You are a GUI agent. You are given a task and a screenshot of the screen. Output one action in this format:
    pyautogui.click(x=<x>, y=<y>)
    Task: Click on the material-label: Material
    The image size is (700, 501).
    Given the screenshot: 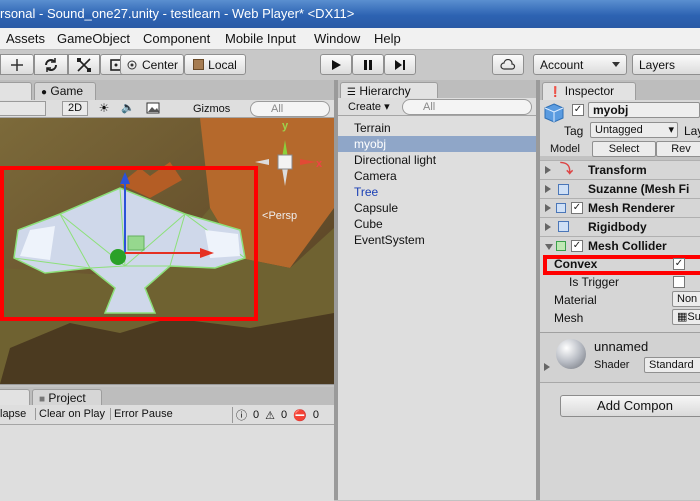 What is the action you would take?
    pyautogui.click(x=575, y=300)
    